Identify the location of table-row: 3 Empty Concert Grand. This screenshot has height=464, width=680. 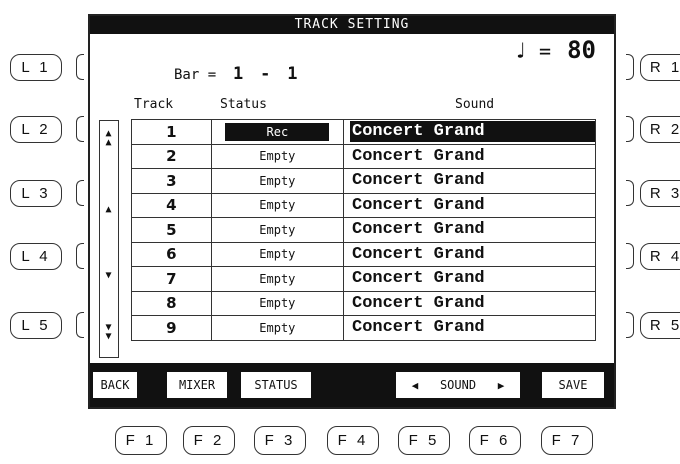
(363, 181).